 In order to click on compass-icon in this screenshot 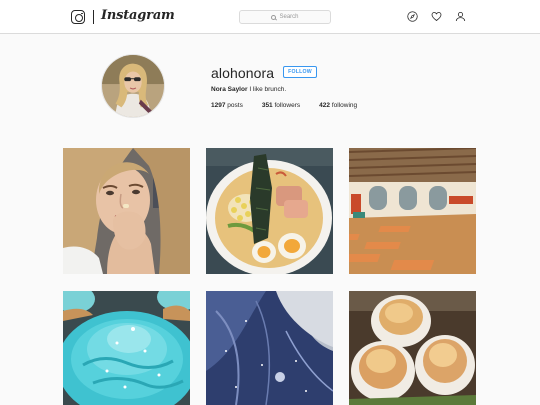, I will do `click(412, 16)`.